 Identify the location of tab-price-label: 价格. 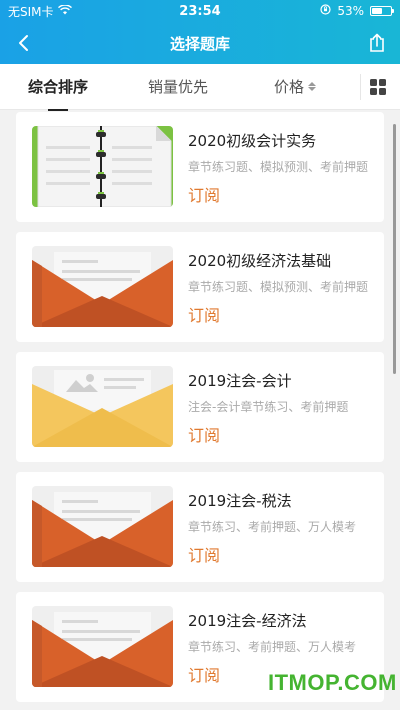
(289, 87).